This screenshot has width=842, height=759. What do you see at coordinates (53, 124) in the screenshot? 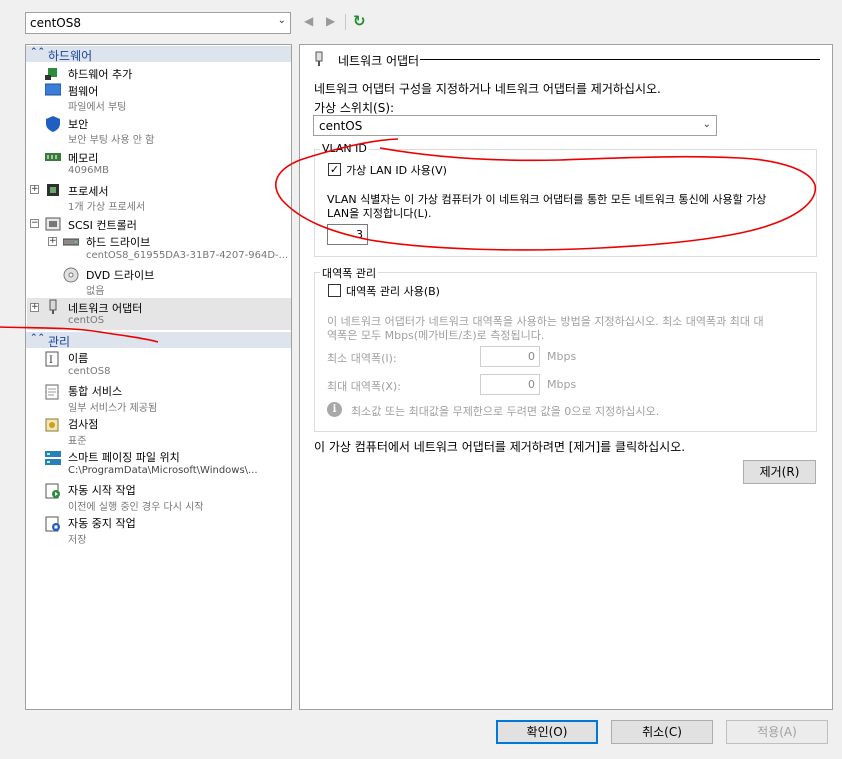
I see `shield-icon` at bounding box center [53, 124].